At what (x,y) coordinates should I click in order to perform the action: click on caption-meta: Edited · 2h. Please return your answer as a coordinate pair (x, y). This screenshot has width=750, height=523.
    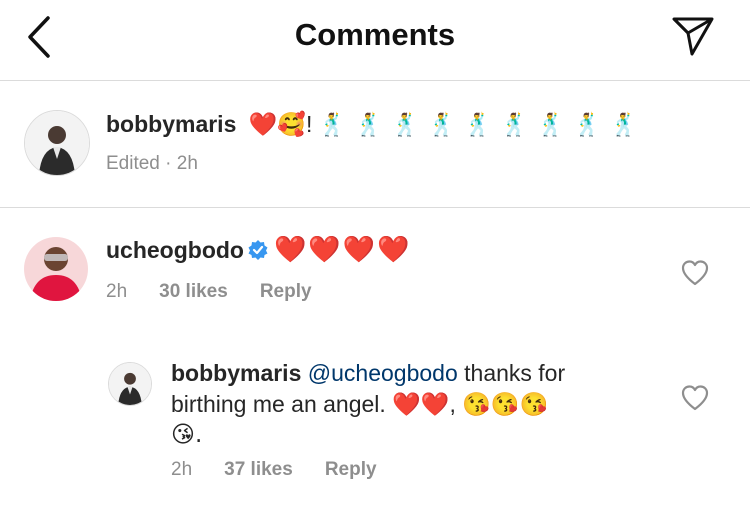
    Looking at the image, I should click on (152, 163).